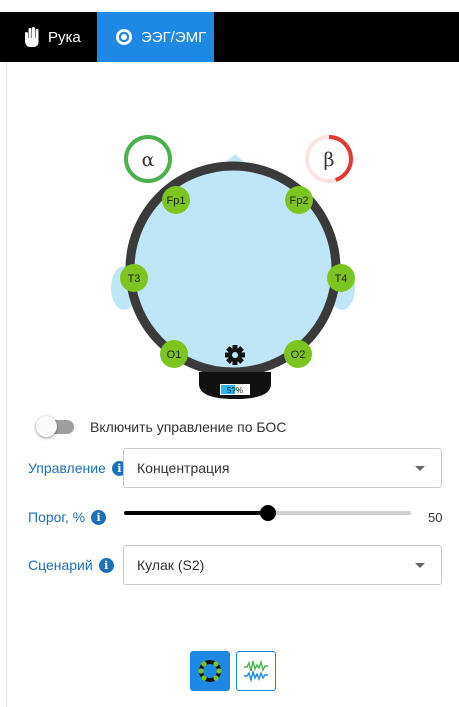 Image resolution: width=459 pixels, height=707 pixels. What do you see at coordinates (196, 513) in the screenshot?
I see `slider-fill` at bounding box center [196, 513].